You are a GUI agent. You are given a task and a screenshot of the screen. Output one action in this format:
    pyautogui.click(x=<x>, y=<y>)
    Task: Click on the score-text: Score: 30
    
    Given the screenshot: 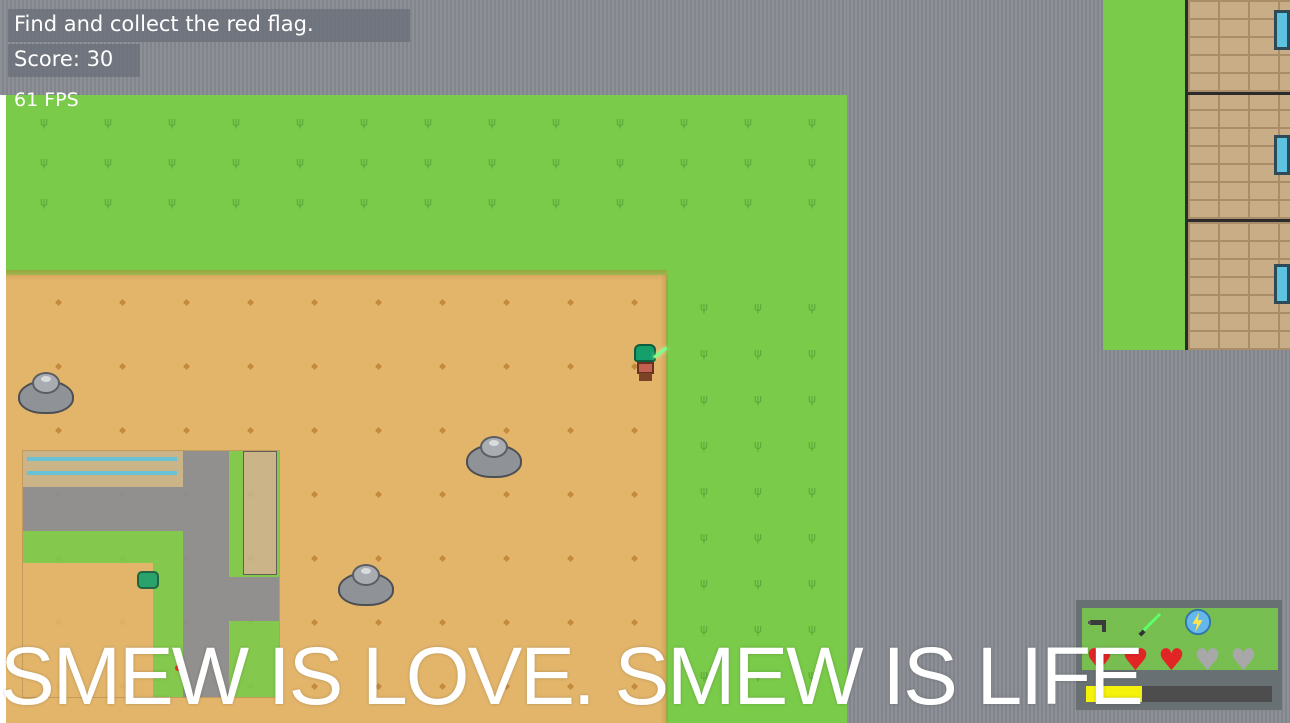 What is the action you would take?
    pyautogui.click(x=74, y=60)
    